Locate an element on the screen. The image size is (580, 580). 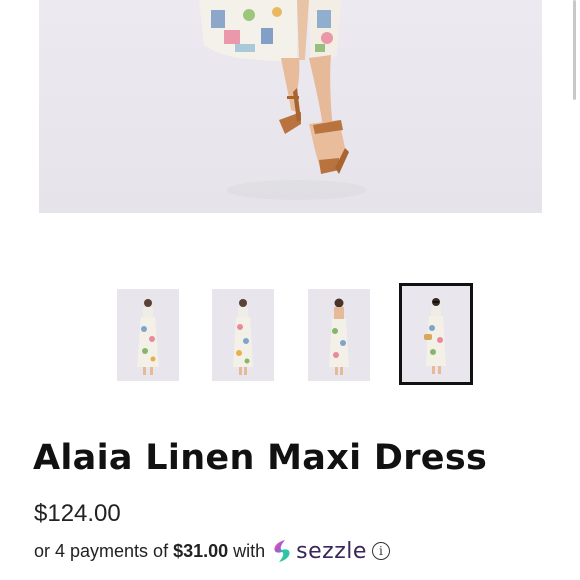
sezzle-logo: sezzle is located at coordinates (319, 551).